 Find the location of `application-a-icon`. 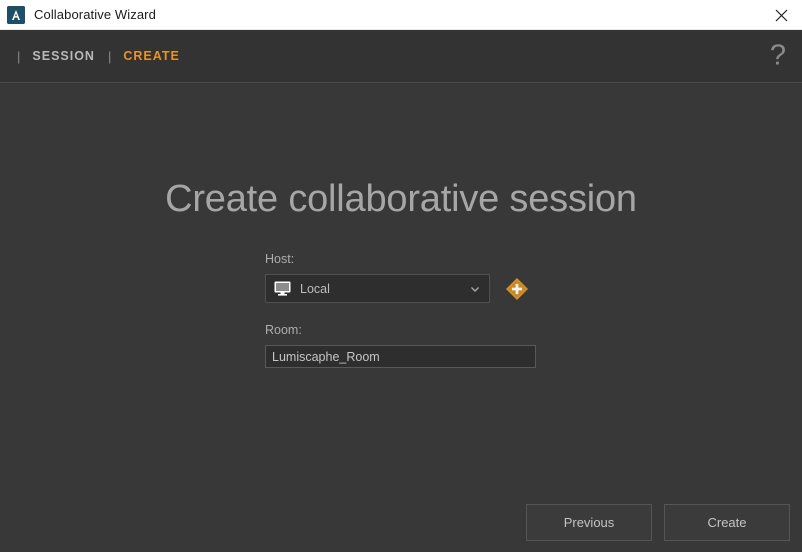

application-a-icon is located at coordinates (16, 14).